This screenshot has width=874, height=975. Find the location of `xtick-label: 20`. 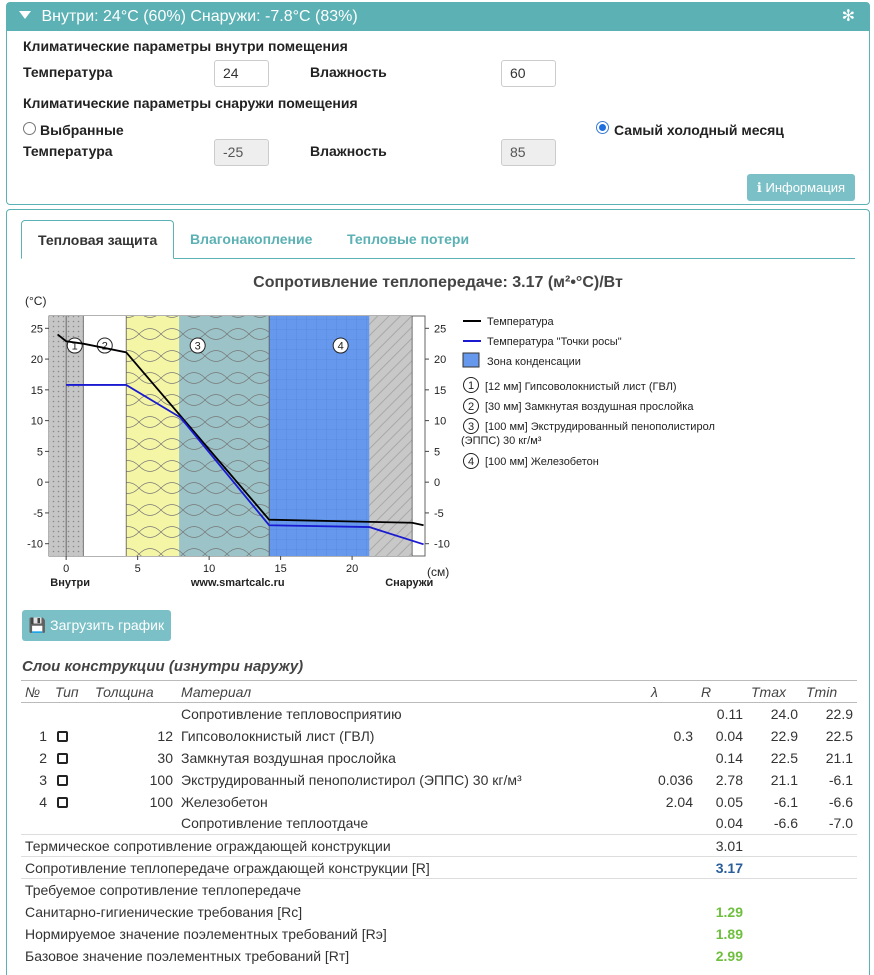

xtick-label: 20 is located at coordinates (352, 569).